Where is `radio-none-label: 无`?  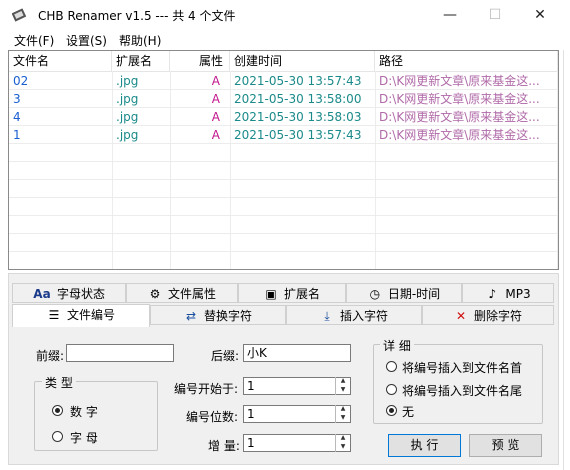
radio-none-label: 无 is located at coordinates (408, 411).